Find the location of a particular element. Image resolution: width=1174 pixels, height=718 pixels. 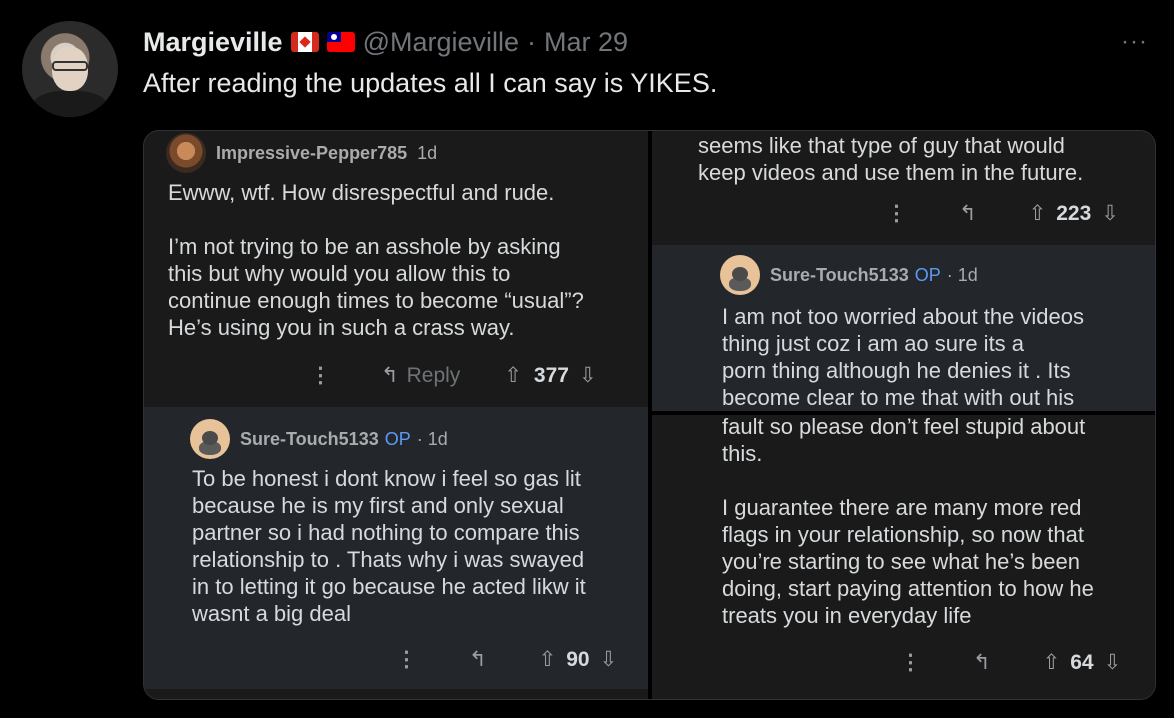

comment-actions: ⋮ ↰ Reply ⇧ 377 ⇩ is located at coordinates (453, 375).